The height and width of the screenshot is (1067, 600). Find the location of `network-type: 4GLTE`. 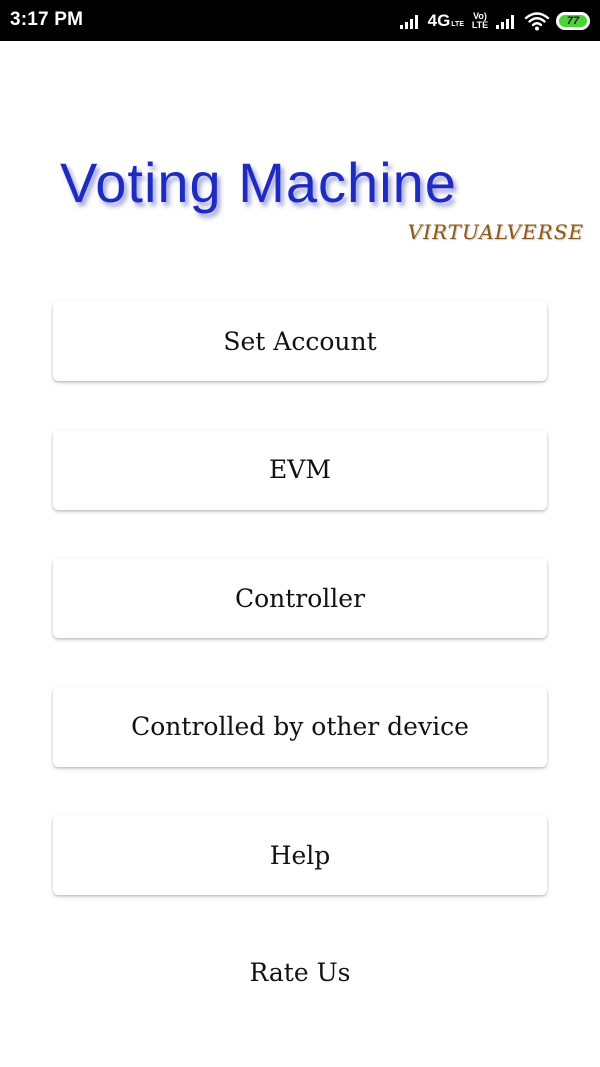

network-type: 4GLTE is located at coordinates (446, 21).